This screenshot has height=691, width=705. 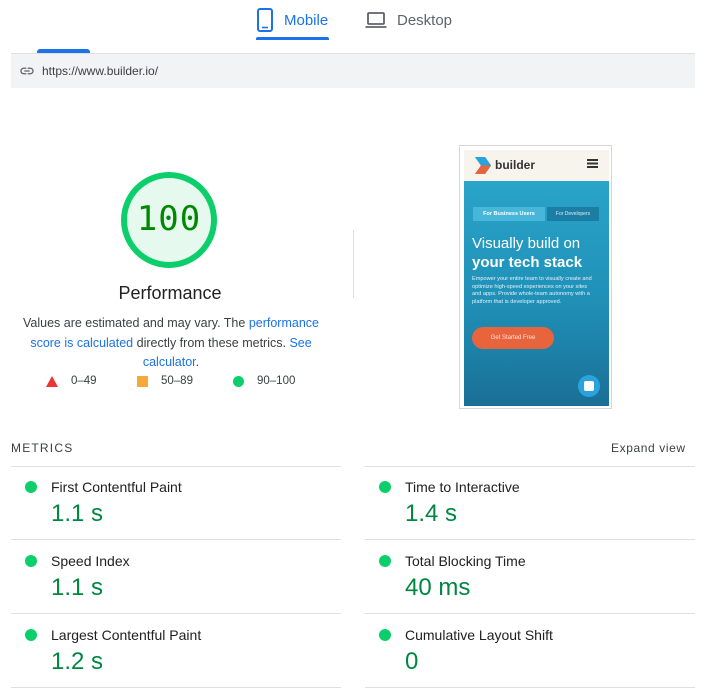 What do you see at coordinates (197, 362) in the screenshot?
I see `description-text-3: .` at bounding box center [197, 362].